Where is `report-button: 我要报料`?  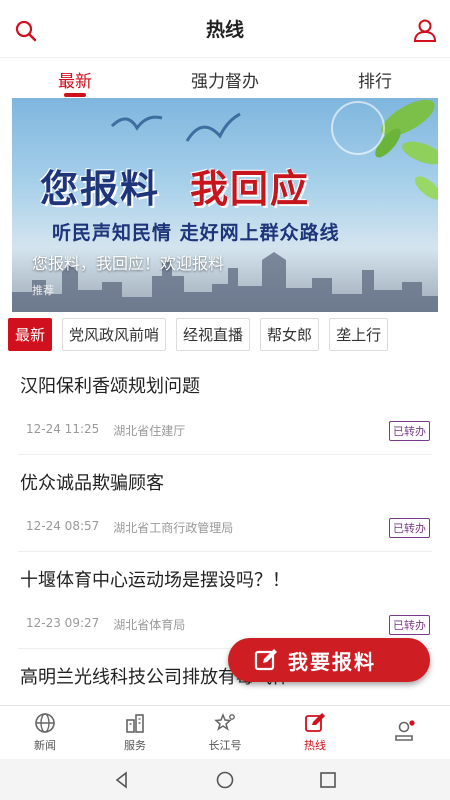
report-button: 我要报料 is located at coordinates (329, 660).